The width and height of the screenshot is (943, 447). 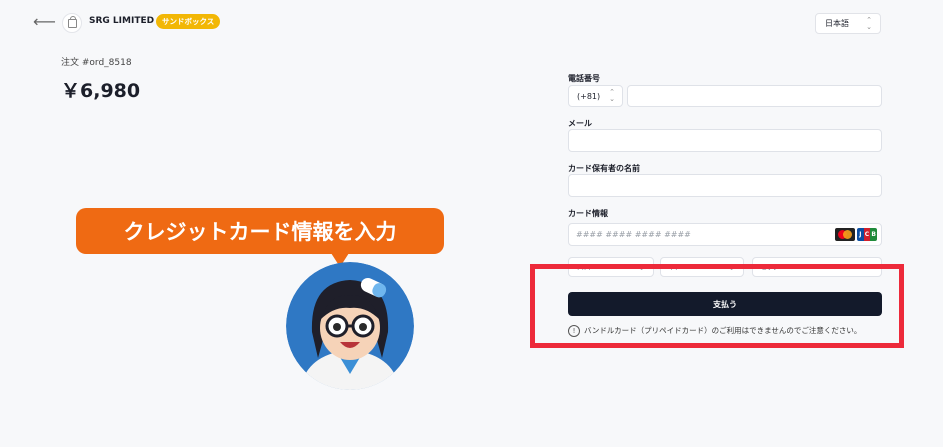 What do you see at coordinates (589, 96) in the screenshot?
I see `country-code-value: (+81)` at bounding box center [589, 96].